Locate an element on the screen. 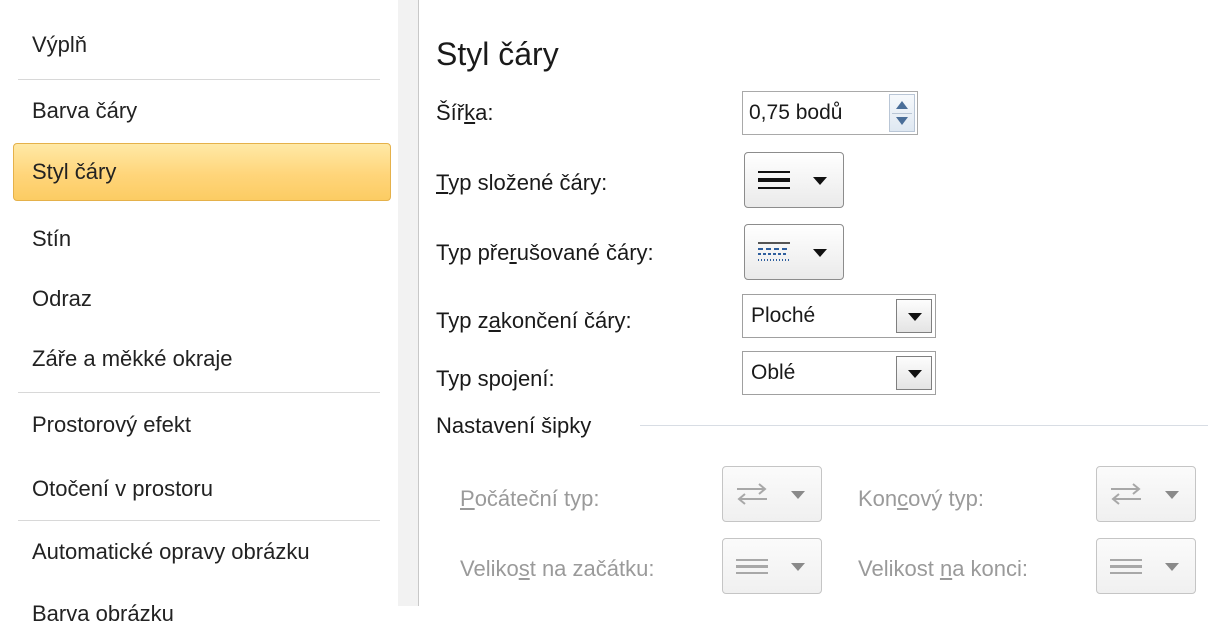  end-type-button is located at coordinates (1146, 494).